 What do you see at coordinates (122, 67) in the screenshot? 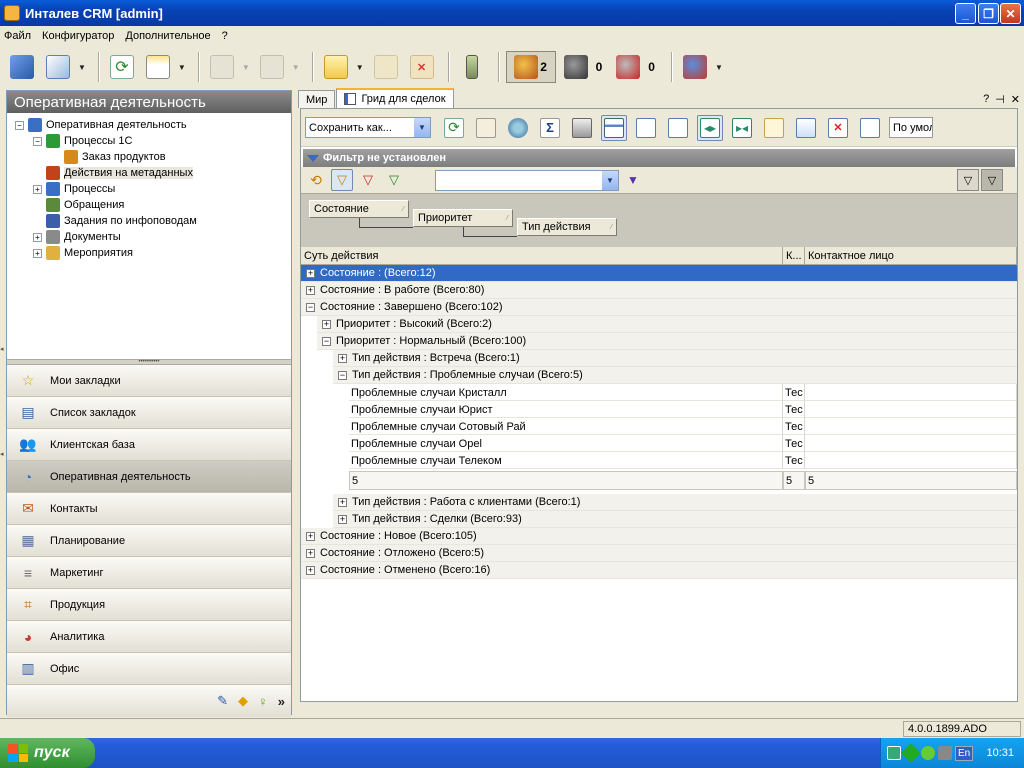
I see `refresh-button: ⟳` at bounding box center [122, 67].